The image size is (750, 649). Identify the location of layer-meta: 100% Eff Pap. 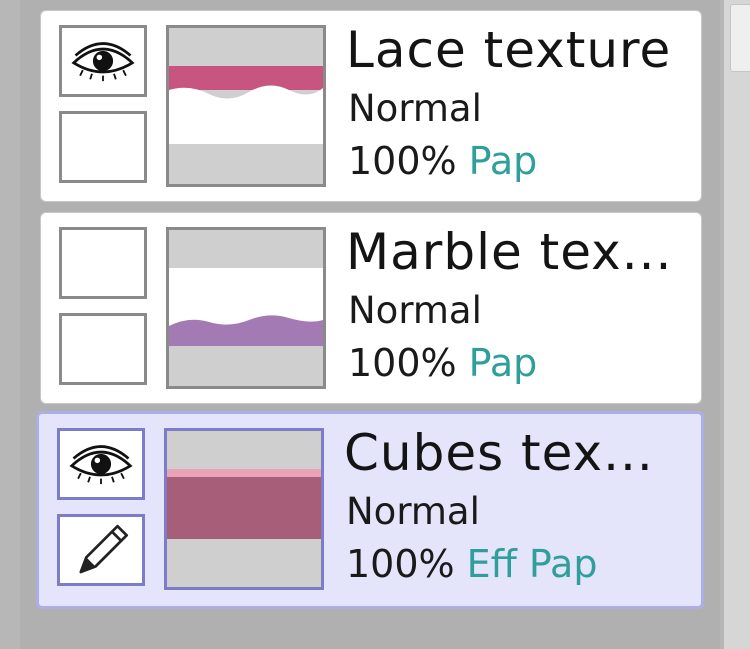
(471, 564).